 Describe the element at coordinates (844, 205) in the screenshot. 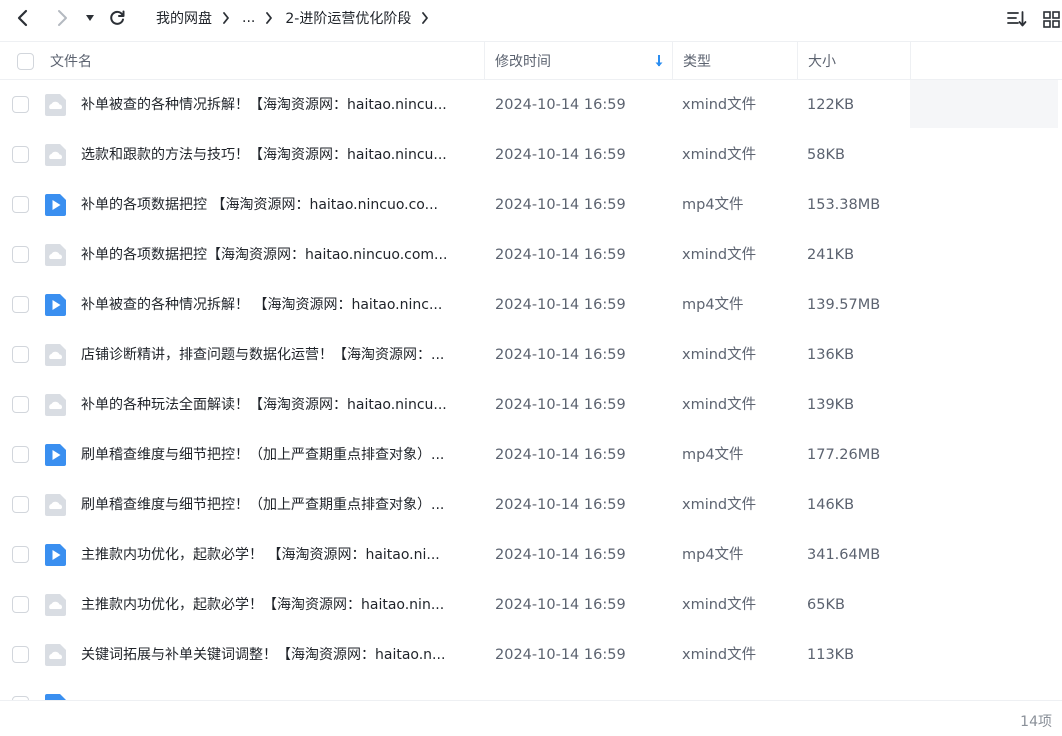

I see `file-size: 153.38MB` at that location.